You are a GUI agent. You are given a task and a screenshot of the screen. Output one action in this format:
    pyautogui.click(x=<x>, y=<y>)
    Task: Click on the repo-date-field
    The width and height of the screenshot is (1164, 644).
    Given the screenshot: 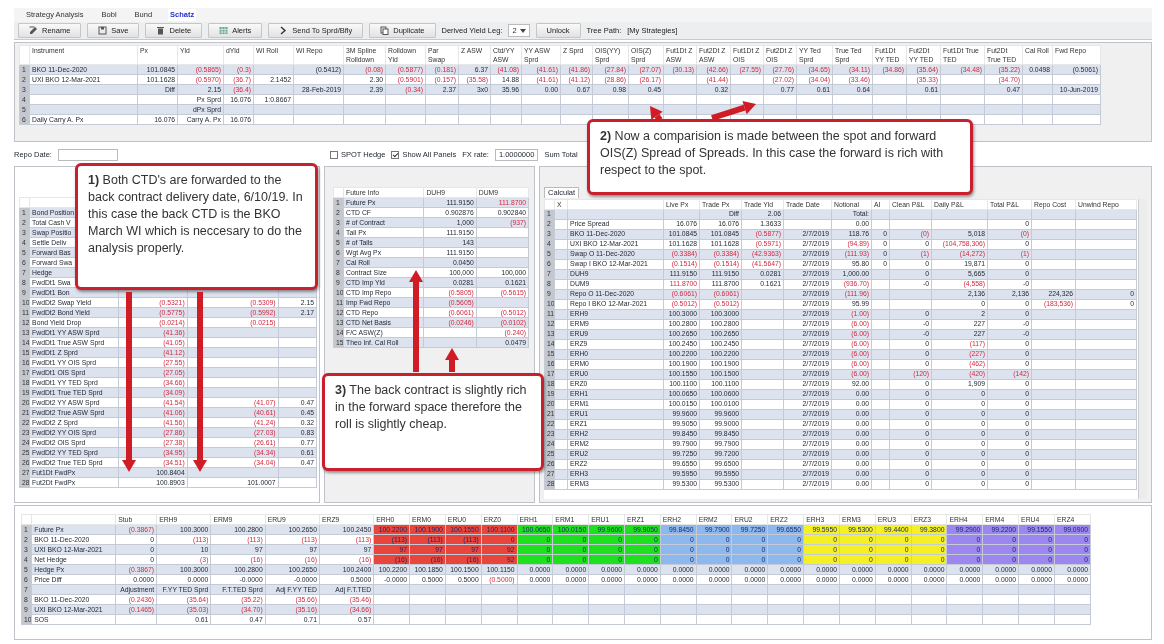 What is the action you would take?
    pyautogui.click(x=87, y=155)
    